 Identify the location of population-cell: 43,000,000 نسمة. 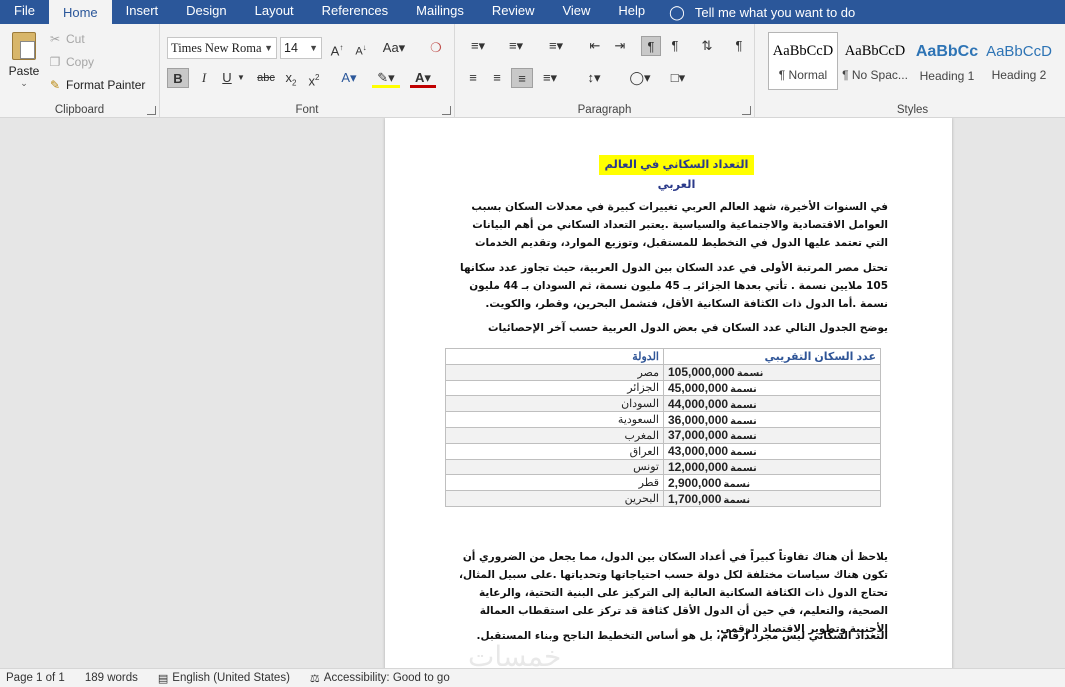
(772, 451).